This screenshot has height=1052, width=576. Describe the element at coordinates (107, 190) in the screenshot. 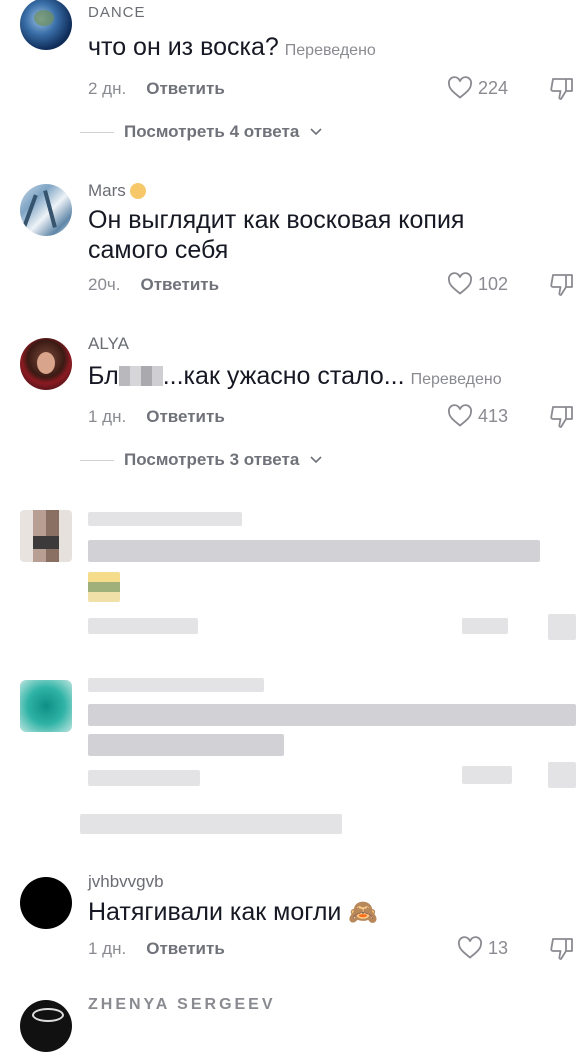

I see `username-label: Mars` at that location.